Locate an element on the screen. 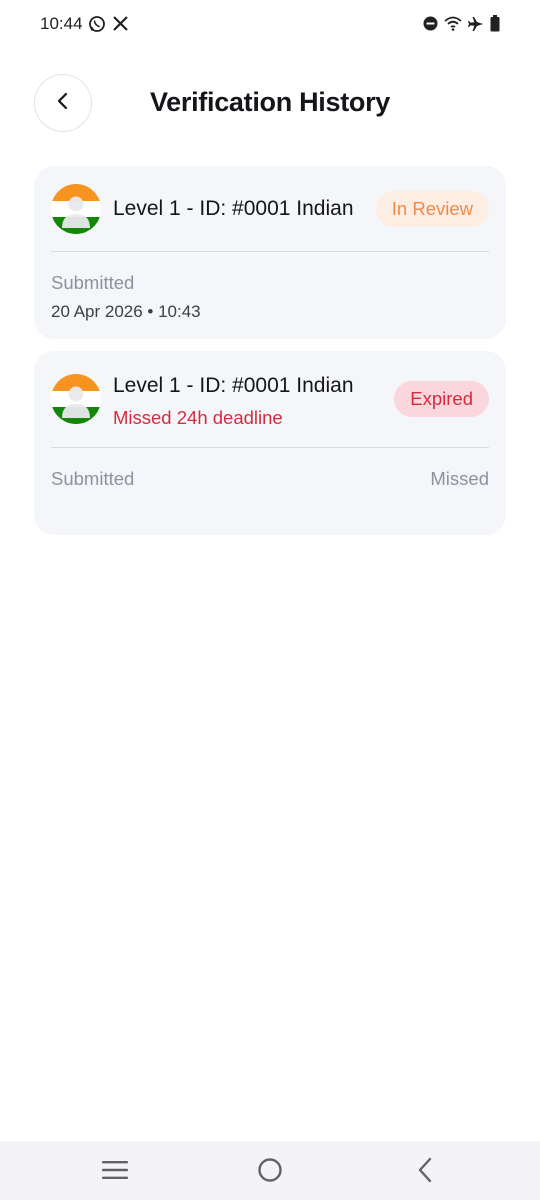 Image resolution: width=540 pixels, height=1200 pixels. battery-icon is located at coordinates (495, 23).